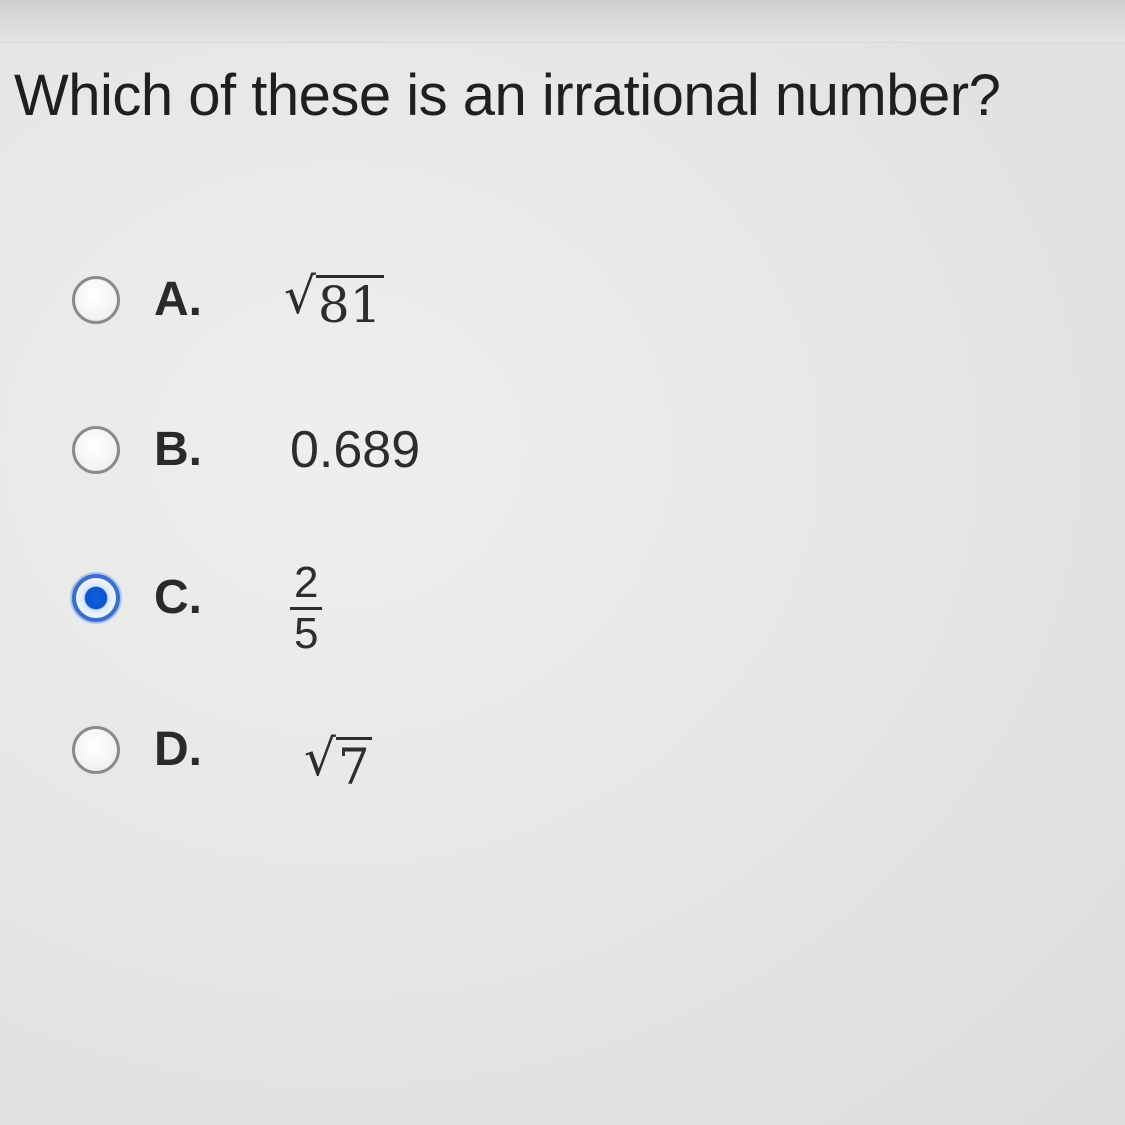  What do you see at coordinates (178, 449) in the screenshot?
I see `choice-letter: B.` at bounding box center [178, 449].